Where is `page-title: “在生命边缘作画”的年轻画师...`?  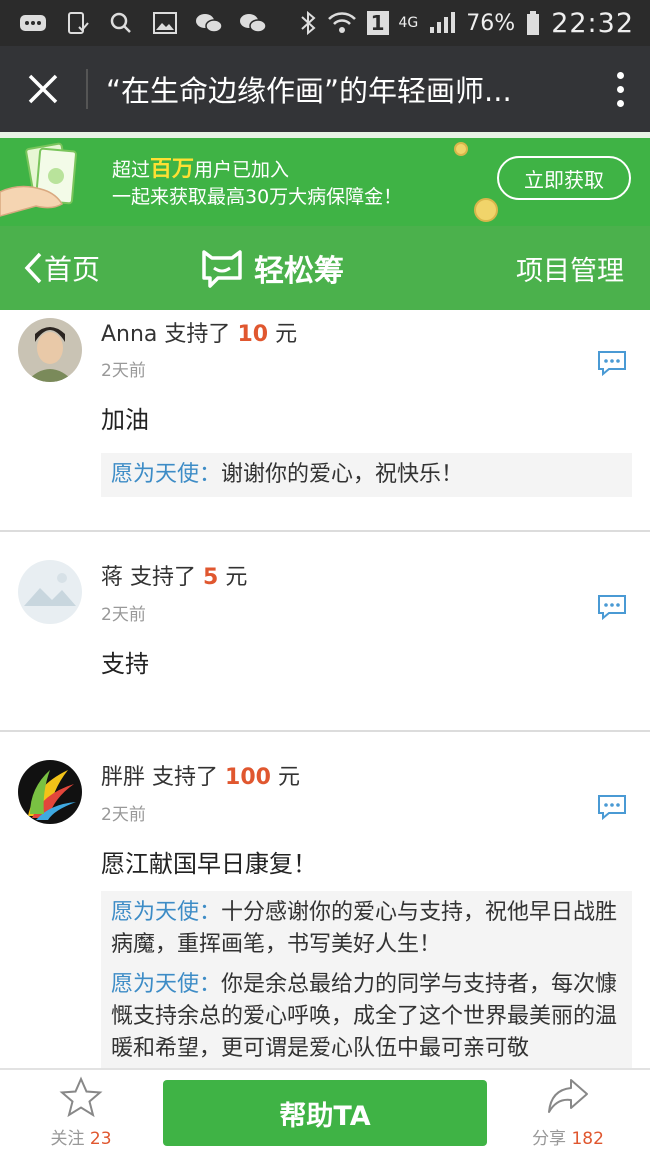 page-title: “在生命边缘作画”的年轻画师... is located at coordinates (309, 91).